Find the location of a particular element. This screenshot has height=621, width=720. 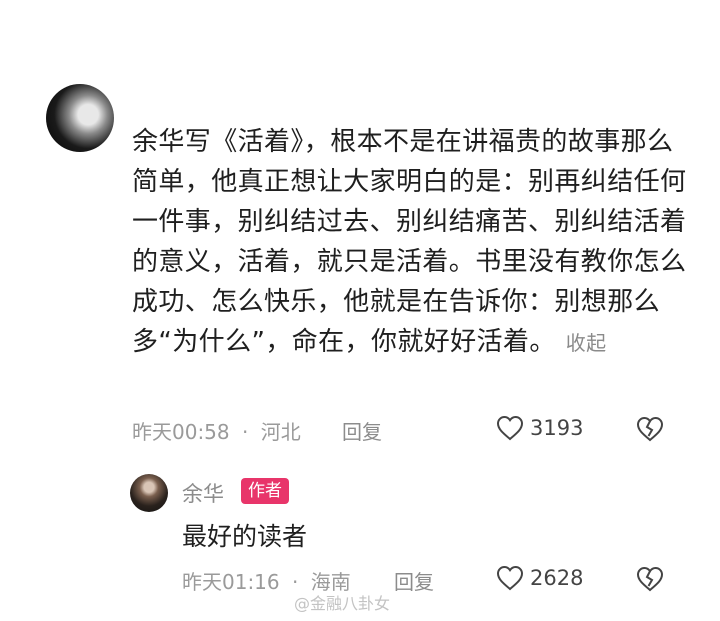

watermark: @金融八卦女 is located at coordinates (342, 603).